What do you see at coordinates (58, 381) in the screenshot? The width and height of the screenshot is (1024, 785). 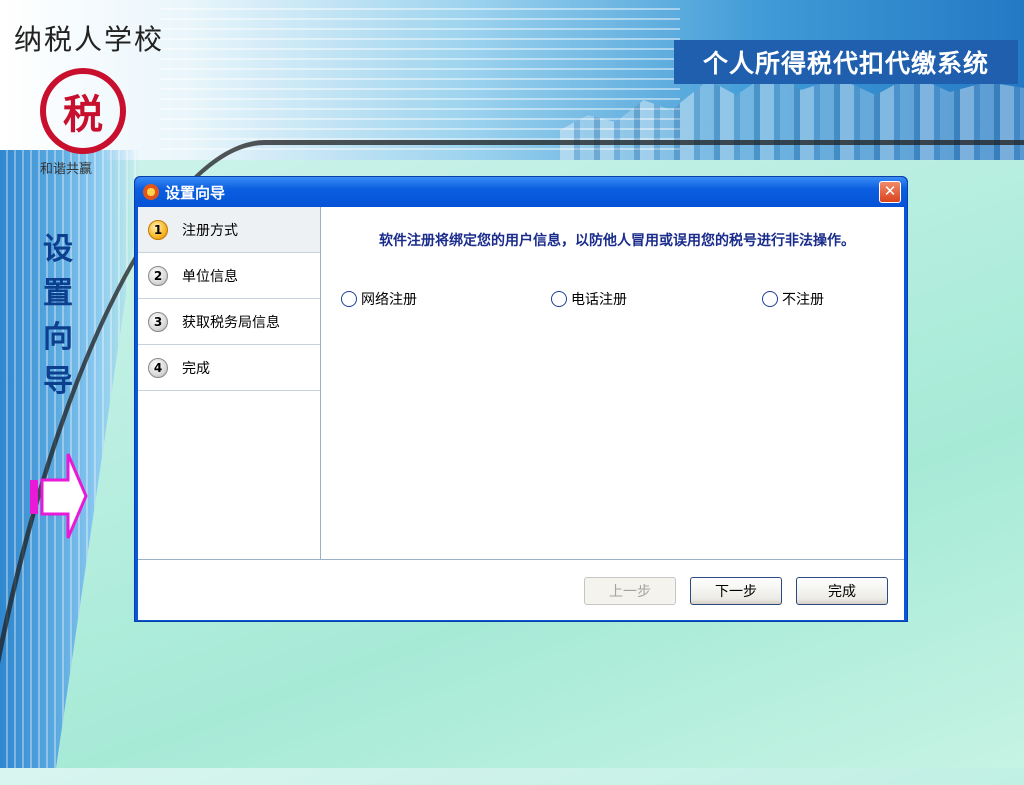 I see `side-title-char: 导` at bounding box center [58, 381].